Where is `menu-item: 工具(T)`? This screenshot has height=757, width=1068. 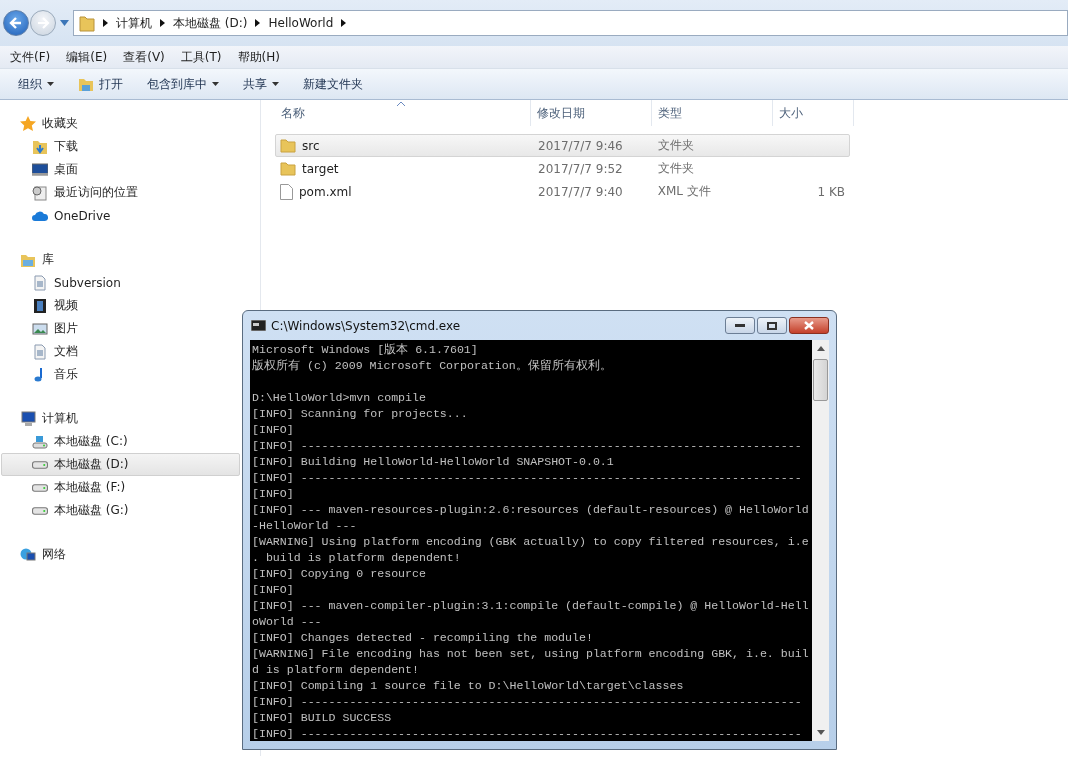 menu-item: 工具(T) is located at coordinates (201, 57).